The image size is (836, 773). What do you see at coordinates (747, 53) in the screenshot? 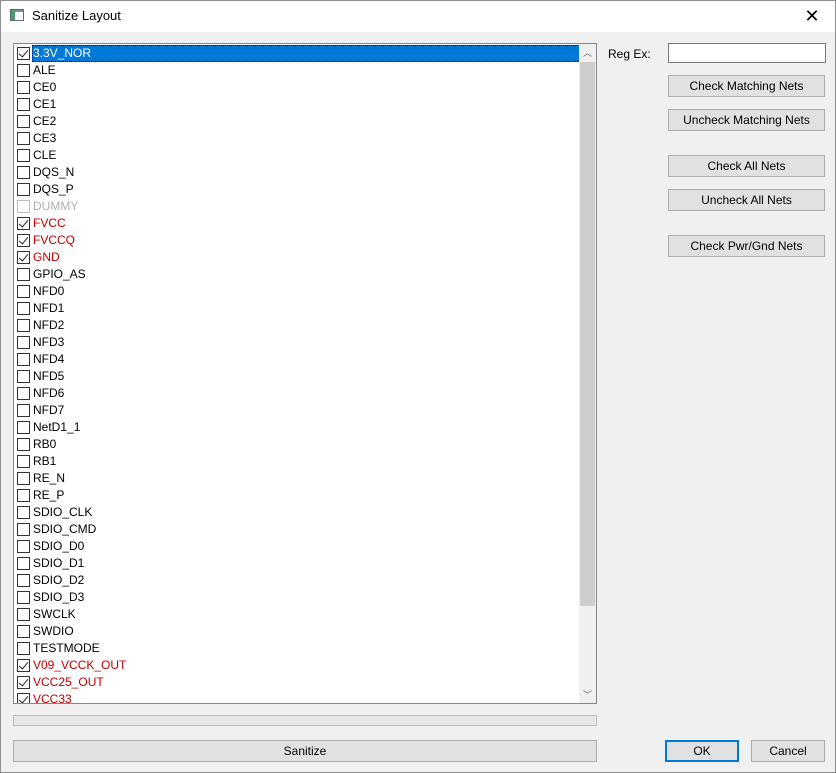
I see `regex-input` at bounding box center [747, 53].